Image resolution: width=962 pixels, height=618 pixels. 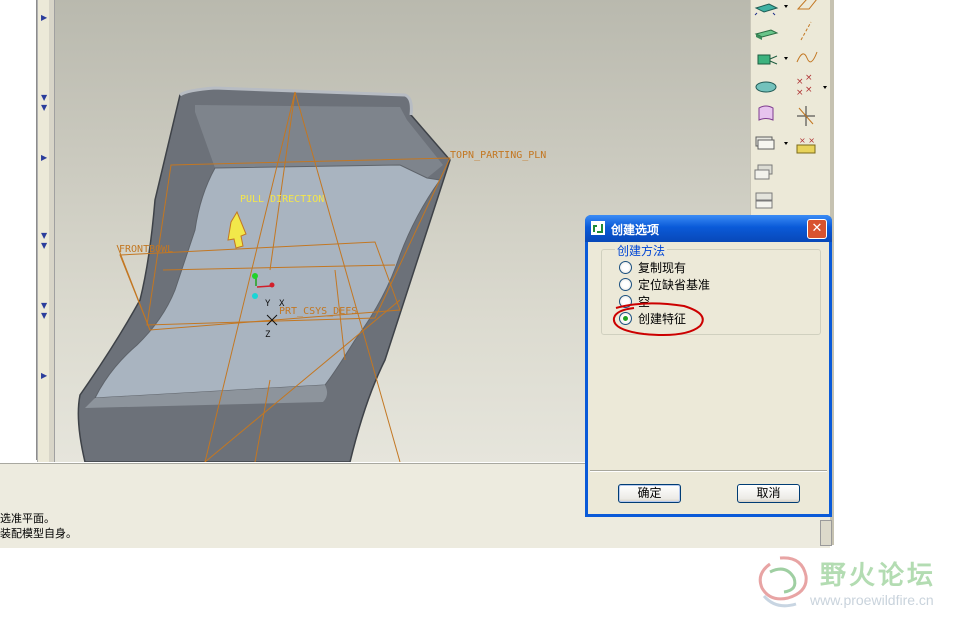 I want to click on extrude-icon, so click(x=766, y=34).